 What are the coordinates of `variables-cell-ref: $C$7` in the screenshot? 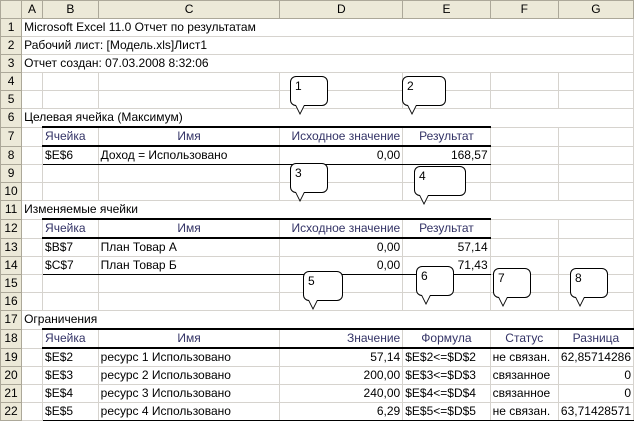 It's located at (70, 265).